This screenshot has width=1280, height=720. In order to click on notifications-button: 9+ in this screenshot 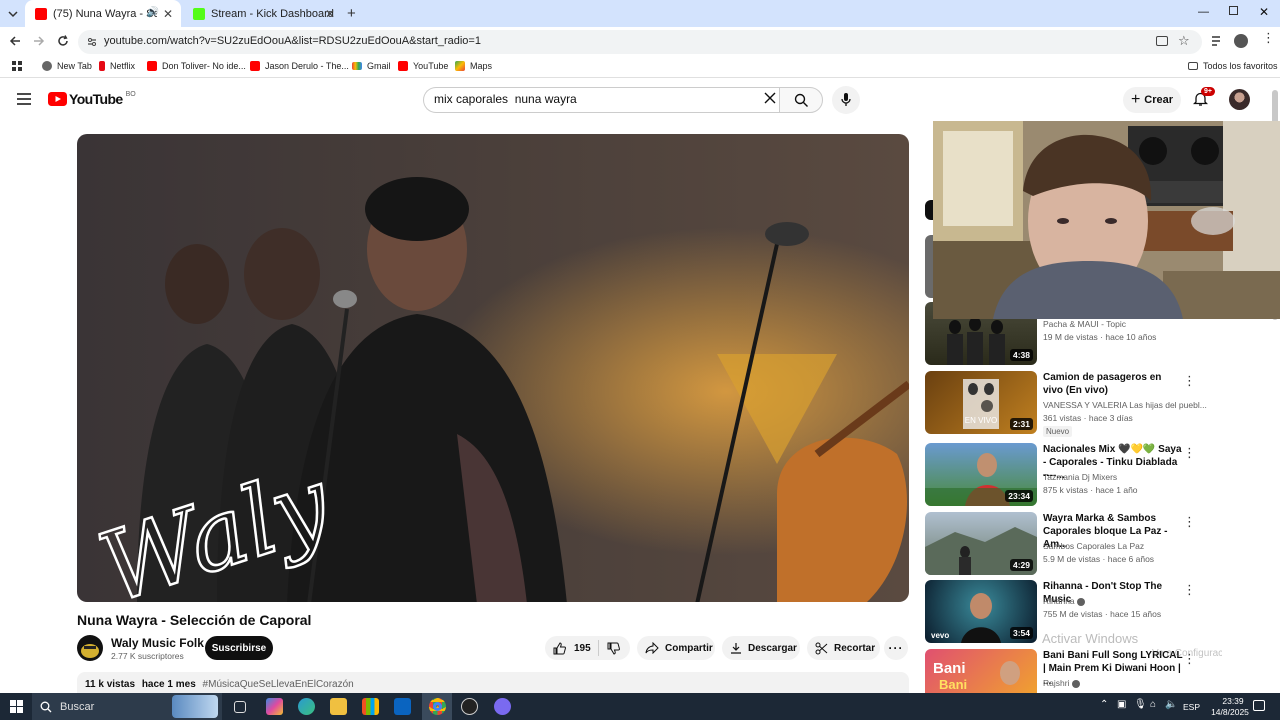, I will do `click(1204, 97)`.